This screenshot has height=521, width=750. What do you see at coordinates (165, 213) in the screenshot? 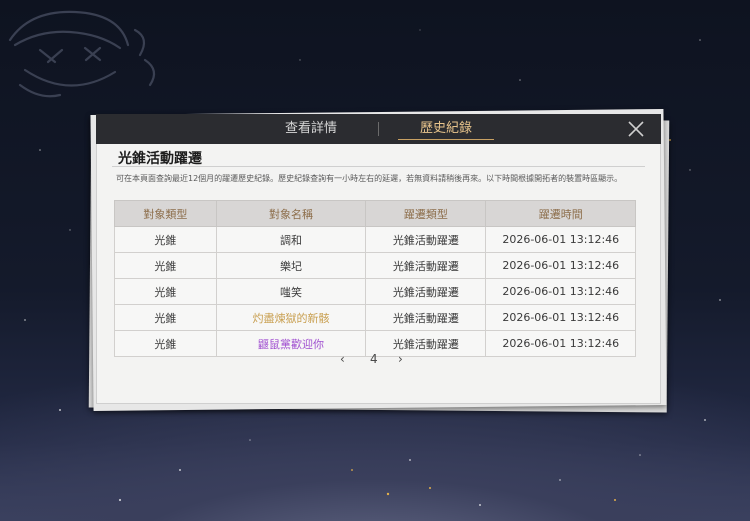
I see `header-item-type: 對象類型` at bounding box center [165, 213].